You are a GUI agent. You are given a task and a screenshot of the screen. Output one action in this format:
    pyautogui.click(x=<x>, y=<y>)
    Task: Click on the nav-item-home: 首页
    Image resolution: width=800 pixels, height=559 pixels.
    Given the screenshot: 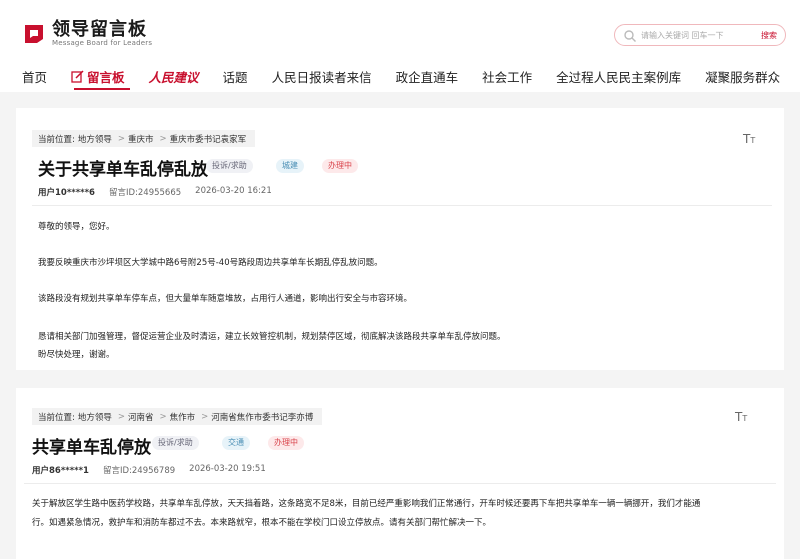 What is the action you would take?
    pyautogui.click(x=34, y=76)
    